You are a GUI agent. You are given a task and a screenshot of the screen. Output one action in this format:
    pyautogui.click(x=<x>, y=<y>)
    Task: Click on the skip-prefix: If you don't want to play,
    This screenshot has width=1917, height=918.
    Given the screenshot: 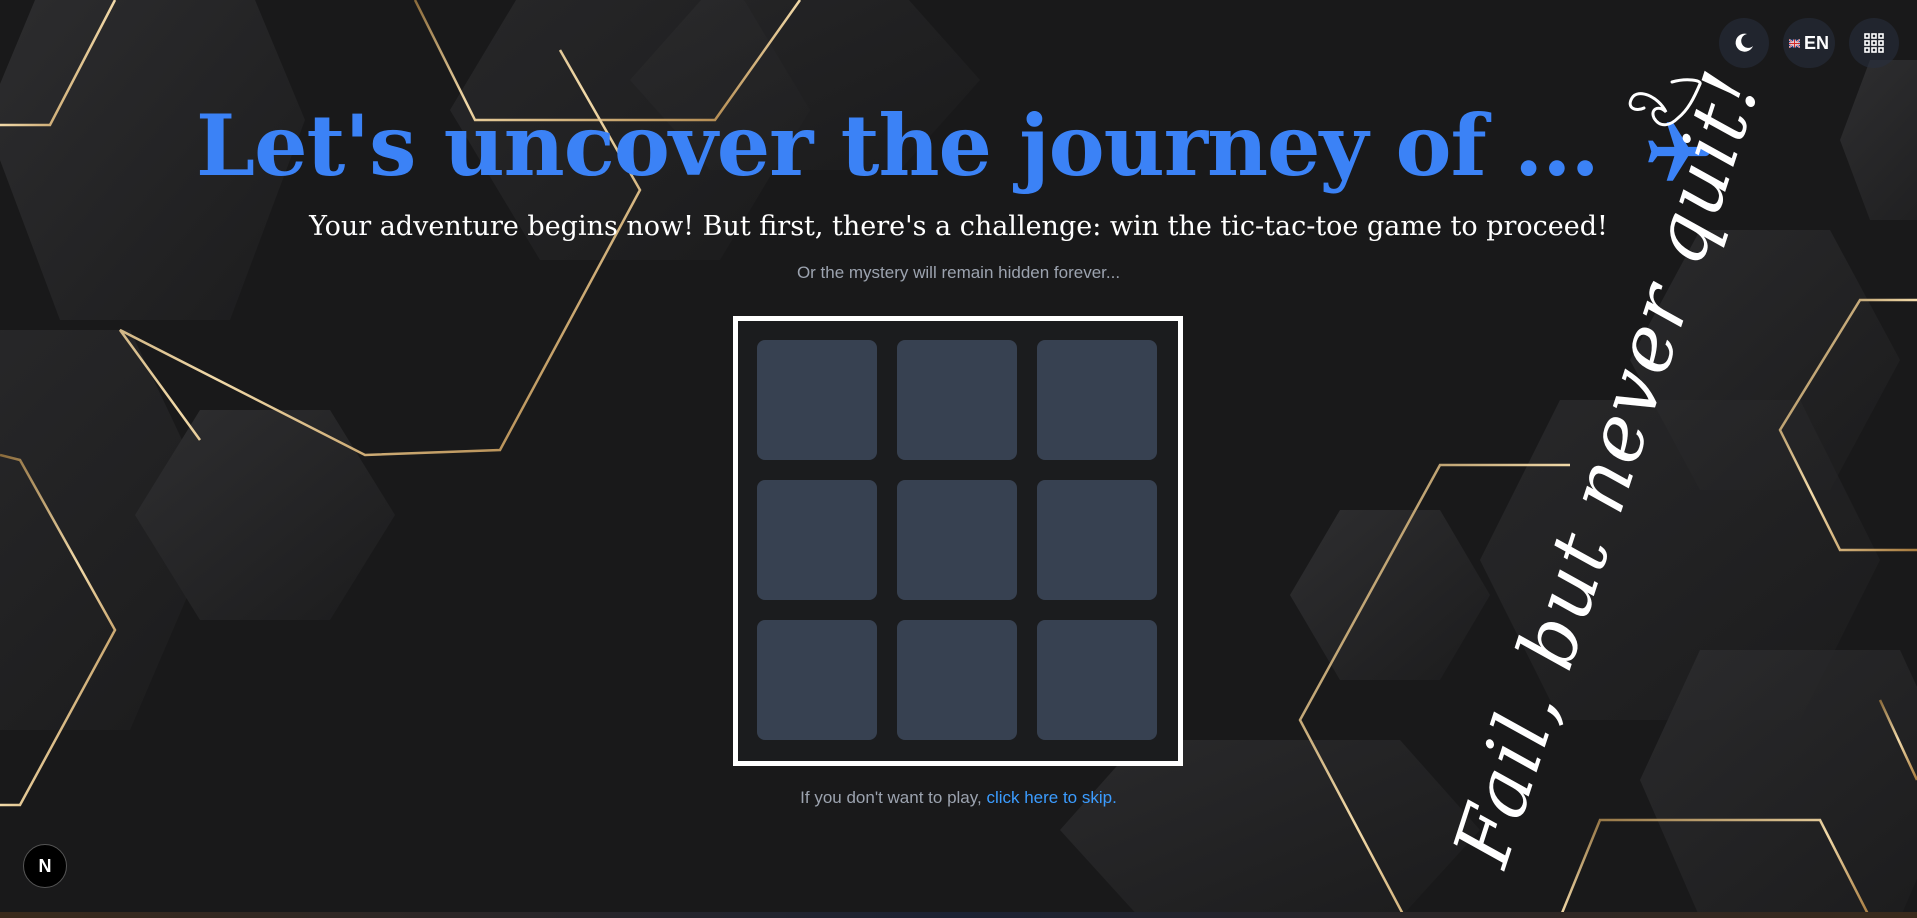 What is the action you would take?
    pyautogui.click(x=893, y=797)
    